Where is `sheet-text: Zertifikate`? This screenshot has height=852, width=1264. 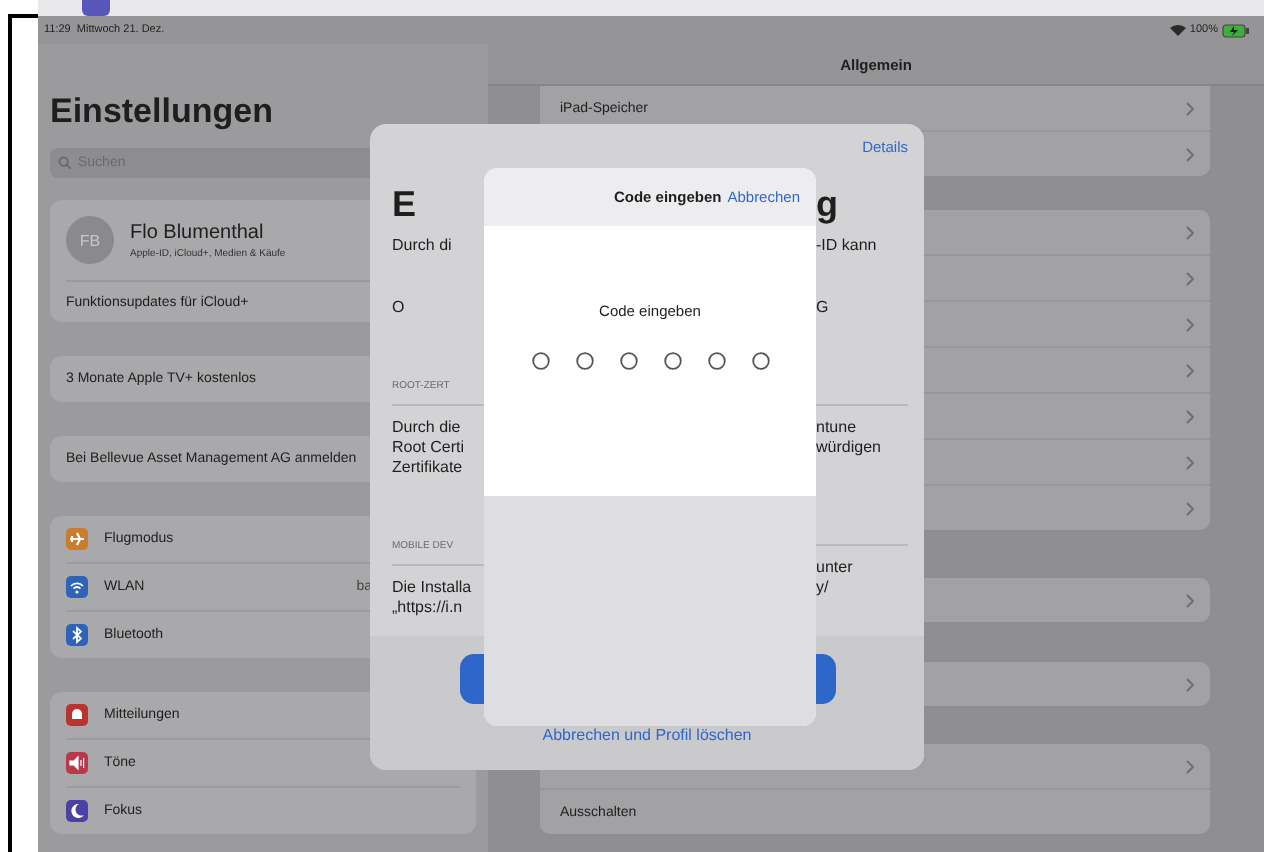 sheet-text: Zertifikate is located at coordinates (428, 468).